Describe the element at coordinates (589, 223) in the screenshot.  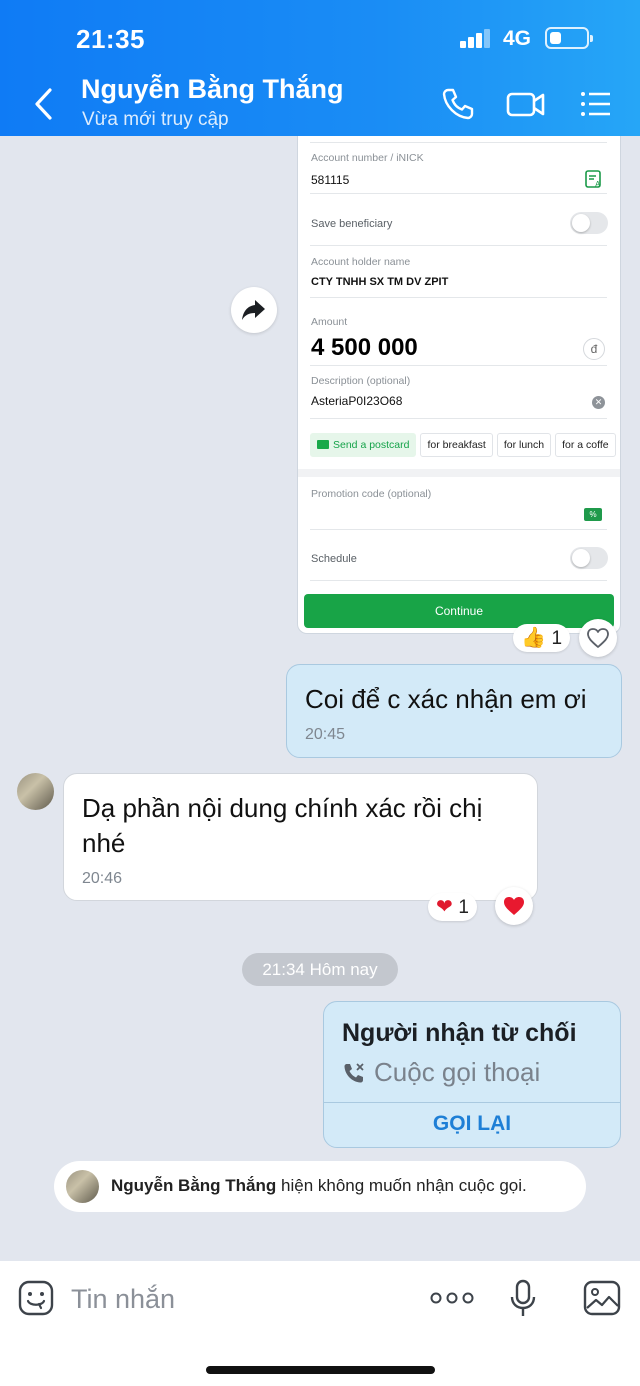
I see `save-beneficiary-toggle` at that location.